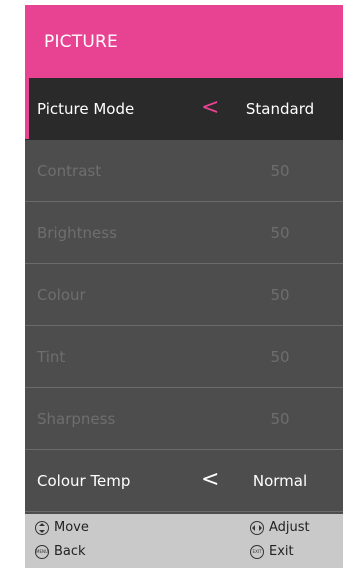 The height and width of the screenshot is (568, 343). What do you see at coordinates (184, 171) in the screenshot?
I see `menu-row-contrast: Contrast 50` at bounding box center [184, 171].